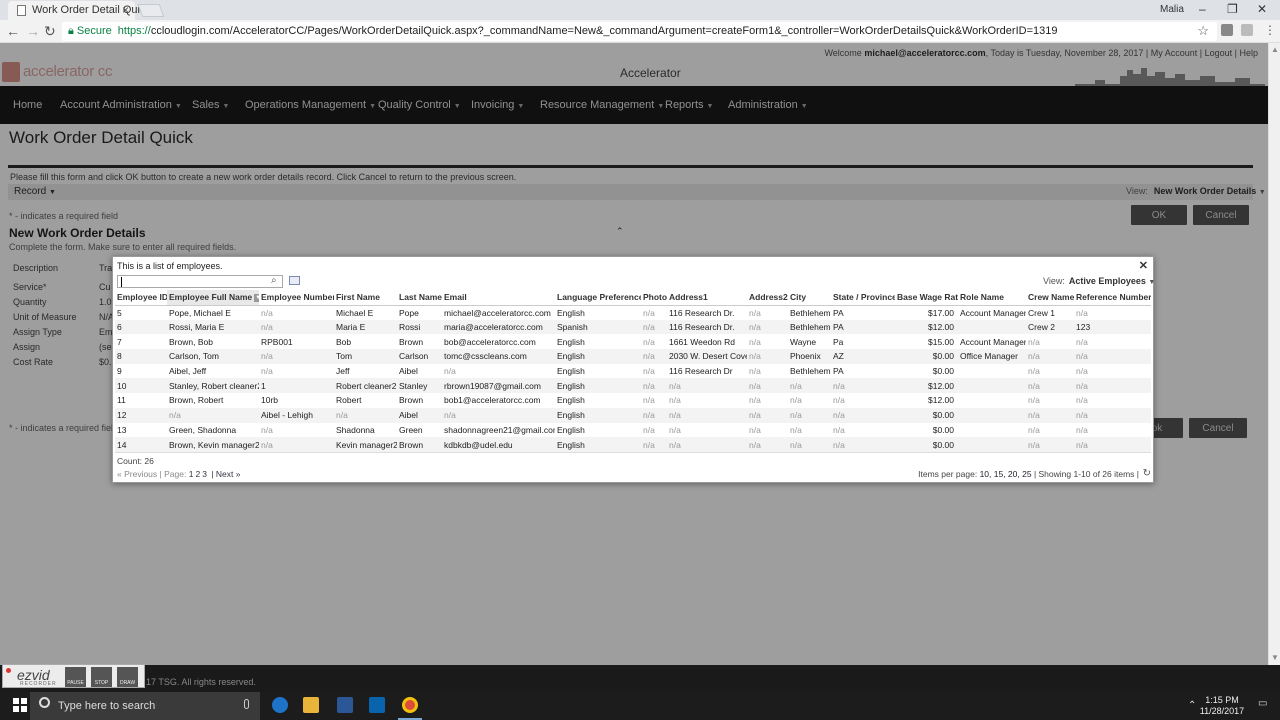 This screenshot has height=720, width=1280. Describe the element at coordinates (701, 371) in the screenshot. I see `table-cell: 116 Research Dr` at that location.